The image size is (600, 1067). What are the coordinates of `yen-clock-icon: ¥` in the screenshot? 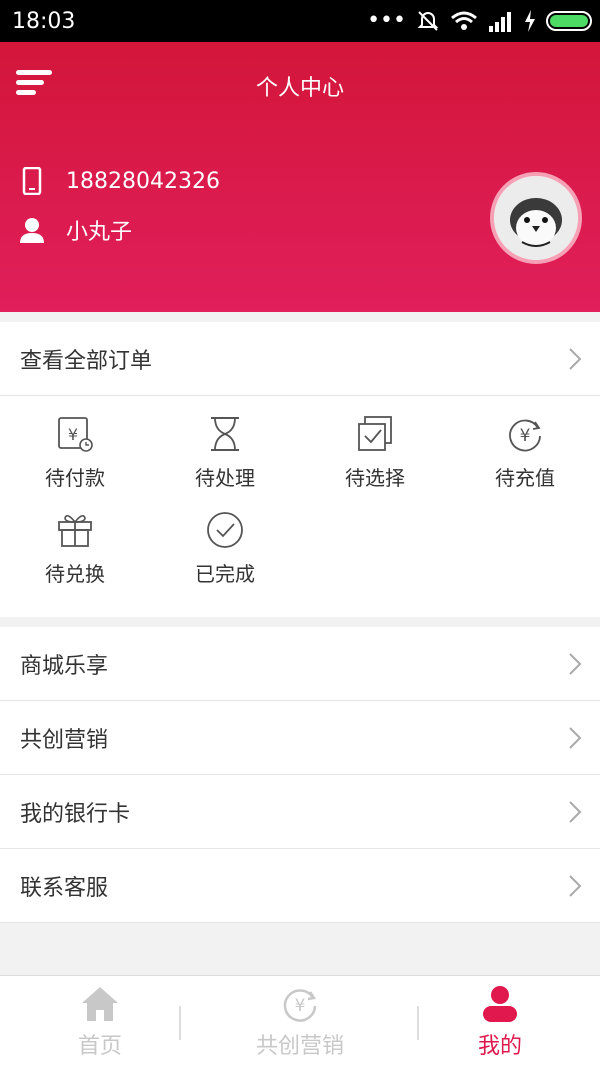 It's located at (75, 434).